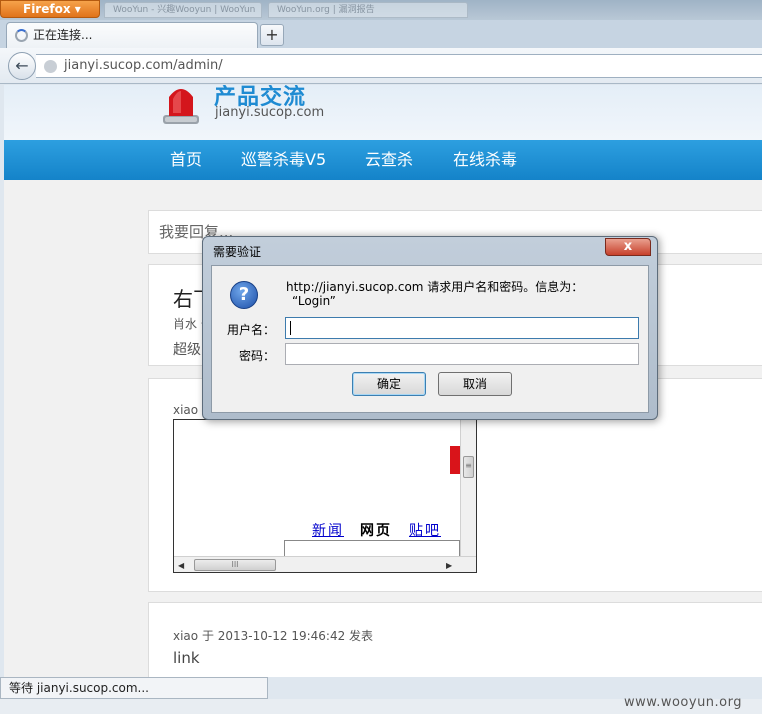  I want to click on post-body: link, so click(186, 658).